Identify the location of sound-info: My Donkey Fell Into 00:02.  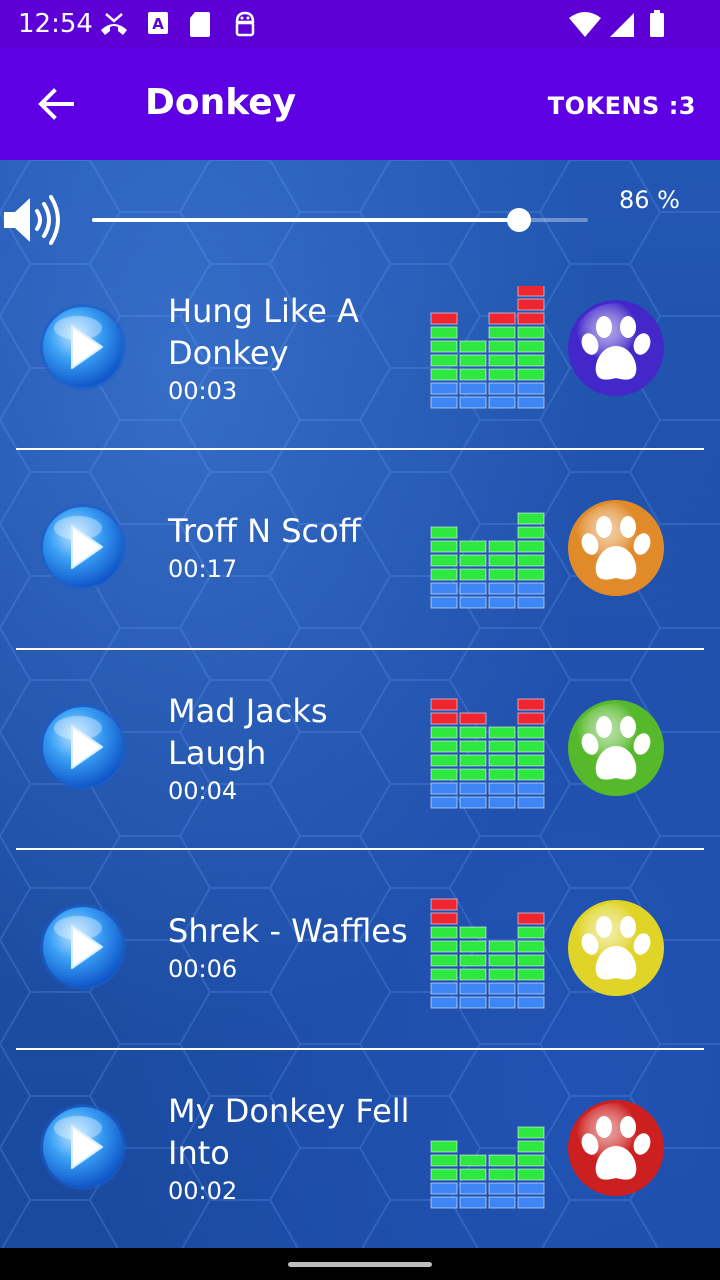
(298, 1148).